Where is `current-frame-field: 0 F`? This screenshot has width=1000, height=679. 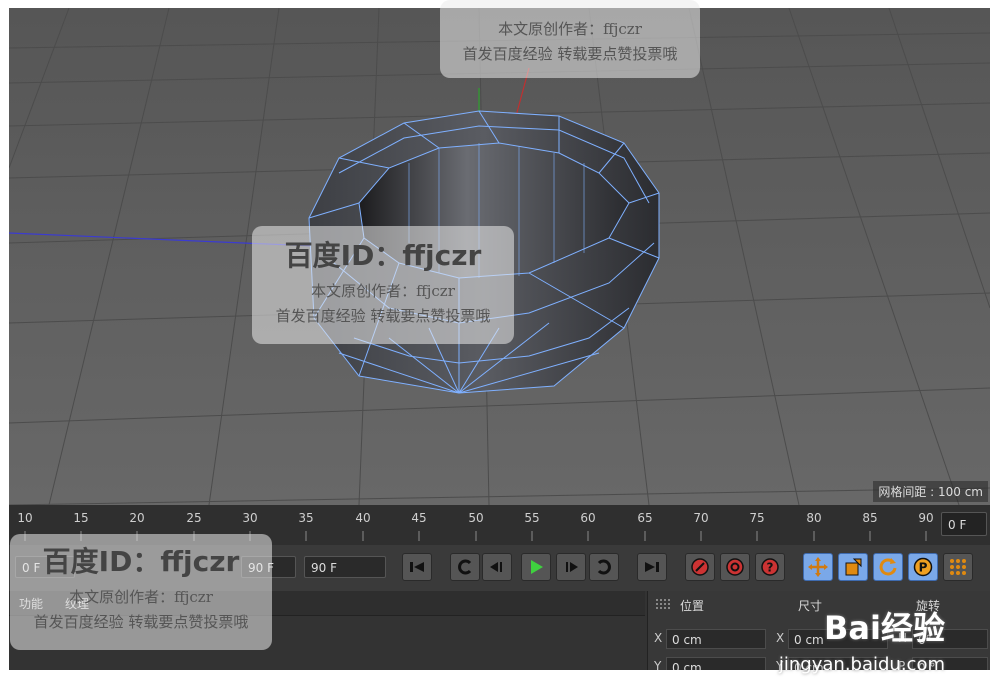
current-frame-field: 0 F is located at coordinates (964, 524).